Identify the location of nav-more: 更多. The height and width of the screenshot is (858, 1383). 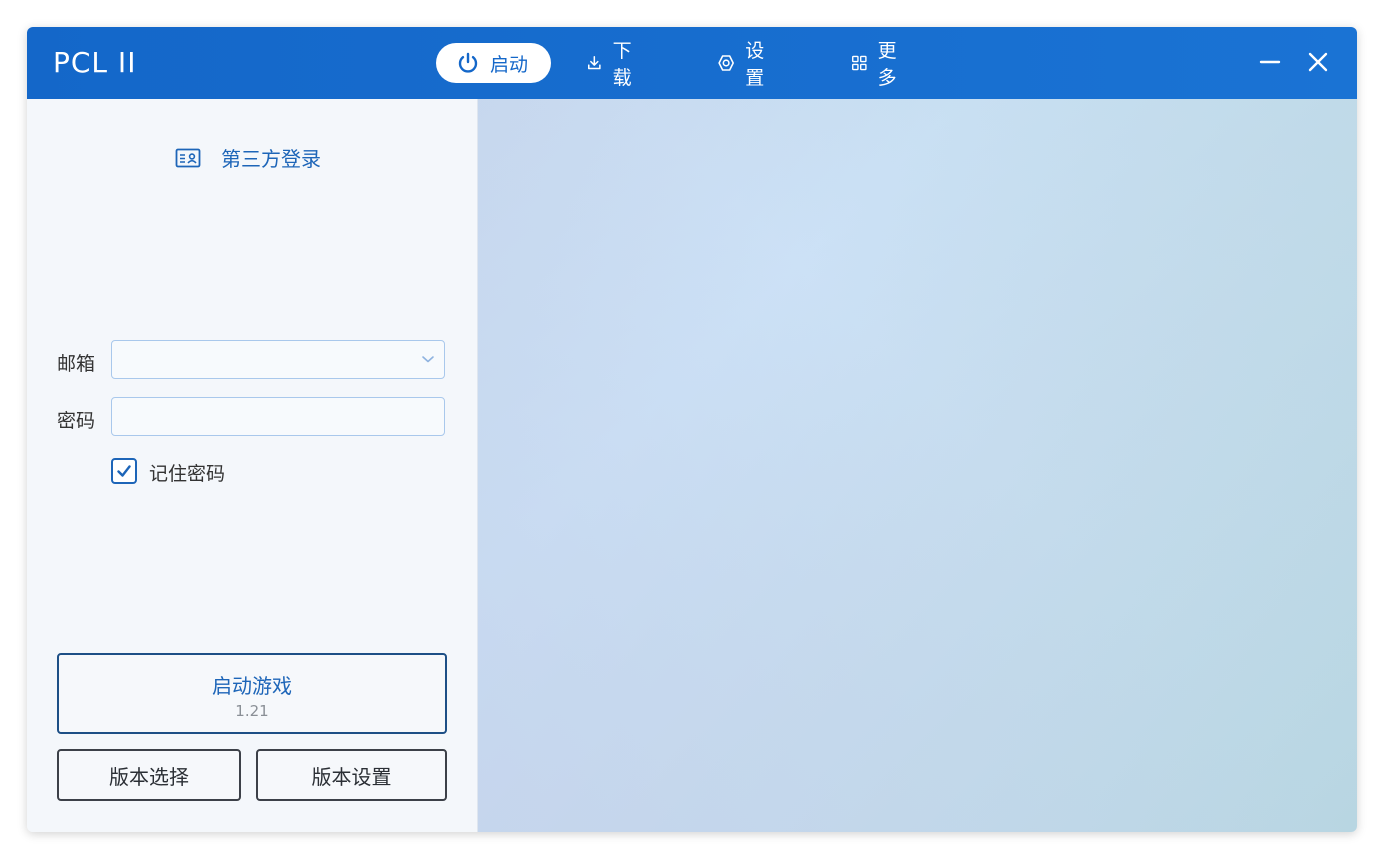
(877, 64).